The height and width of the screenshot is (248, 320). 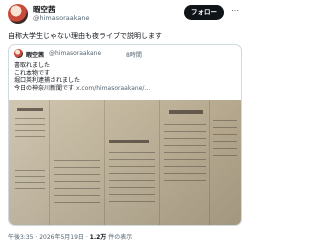 I want to click on quote-line: 堀口英利逮捕されました, so click(x=47, y=80).